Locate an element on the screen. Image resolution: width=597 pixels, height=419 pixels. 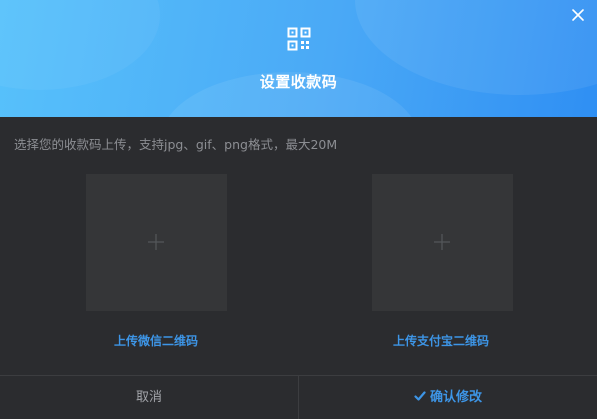
wechat-upload-area is located at coordinates (156, 242).